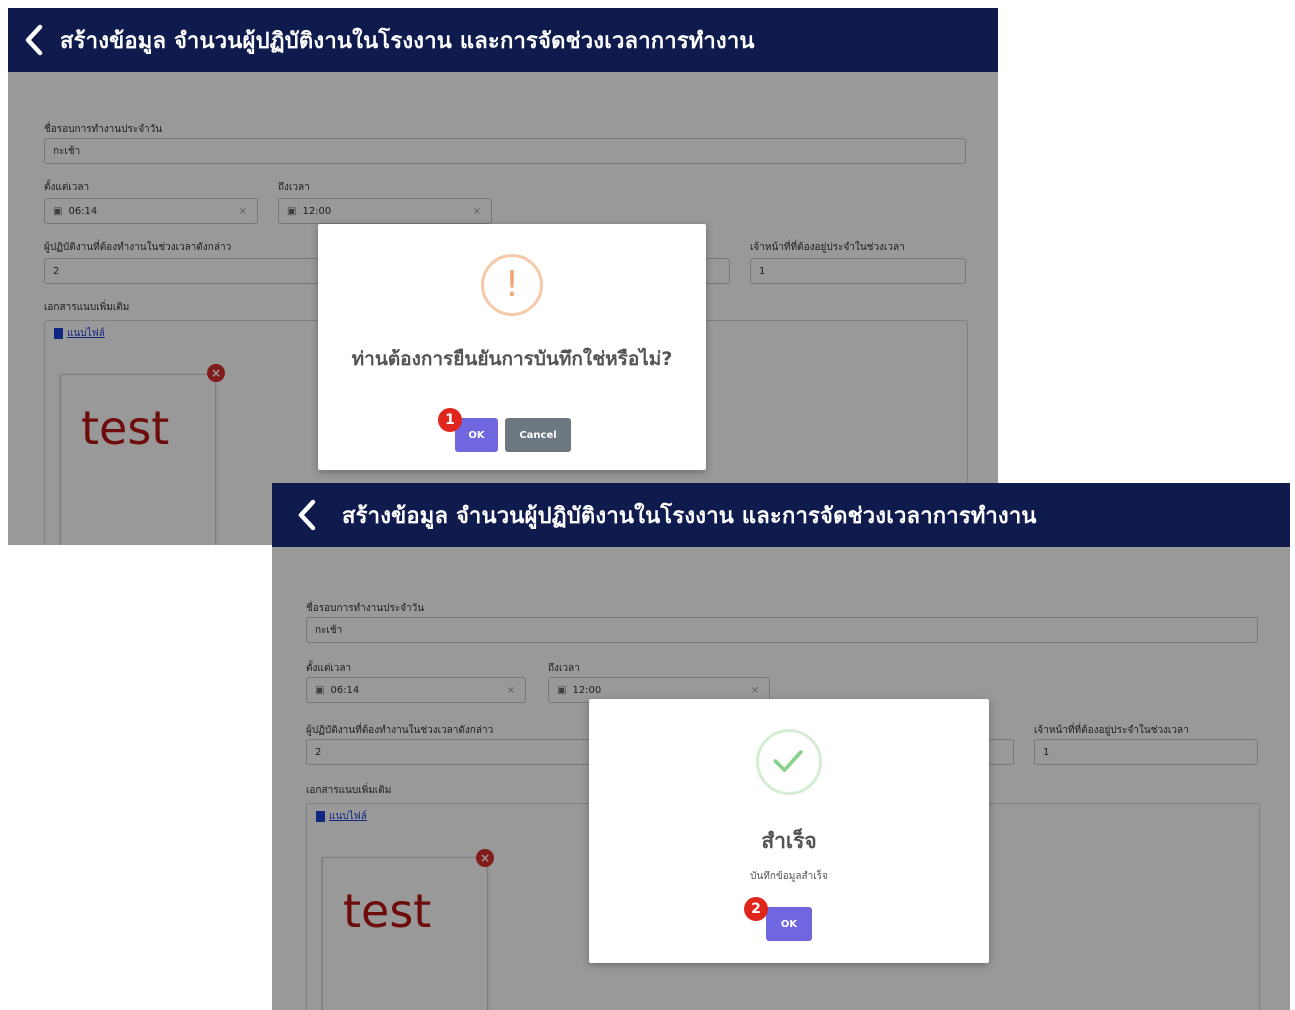 The image size is (1295, 1010). Describe the element at coordinates (512, 359) in the screenshot. I see `confirm-message: ท่านต้องการยืนยันการบันทึกใช่หรือไม่?` at that location.